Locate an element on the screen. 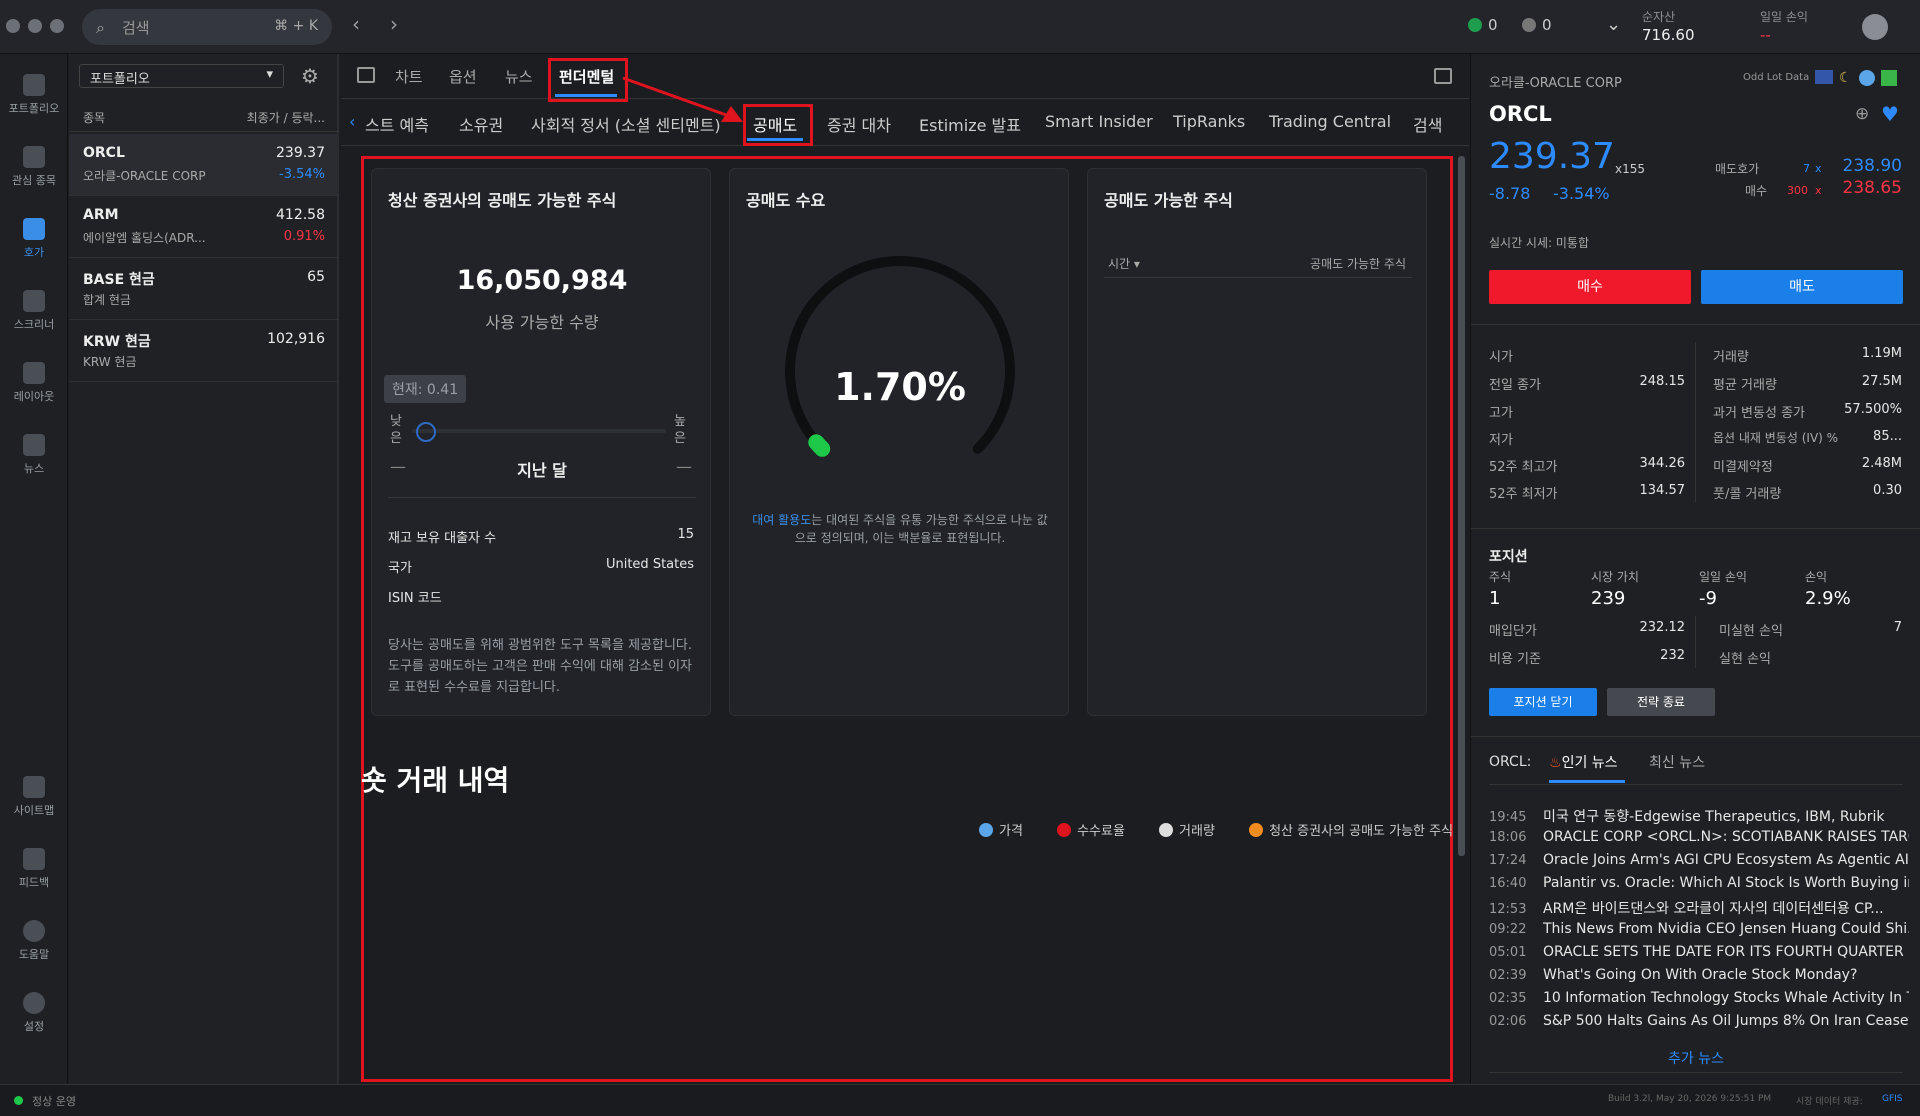 This screenshot has height=1116, width=1920. close-position-button: 포지션 닫기 is located at coordinates (1543, 702).